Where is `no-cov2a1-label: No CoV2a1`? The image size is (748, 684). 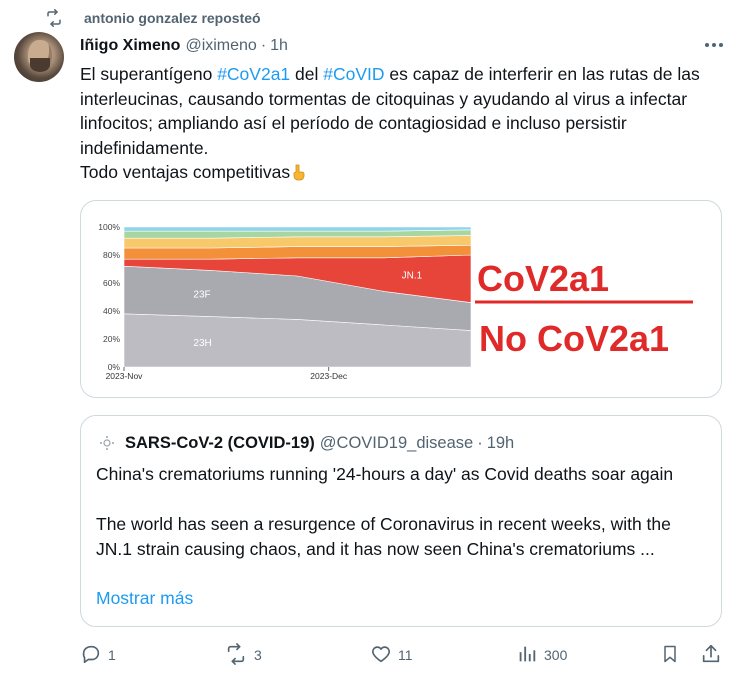 no-cov2a1-label: No CoV2a1 is located at coordinates (574, 338).